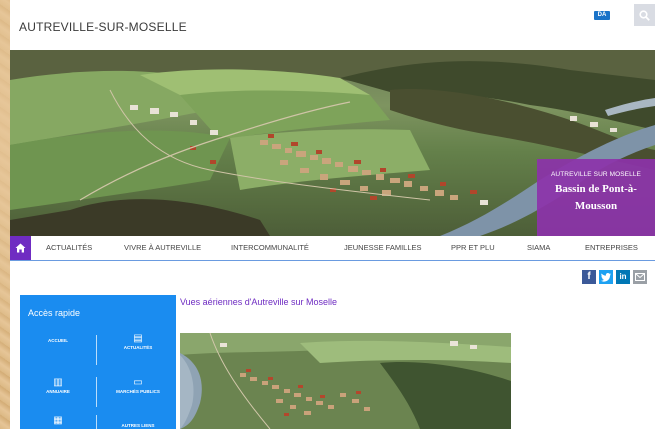  I want to click on quick-item-extra: ▦, so click(58, 421).